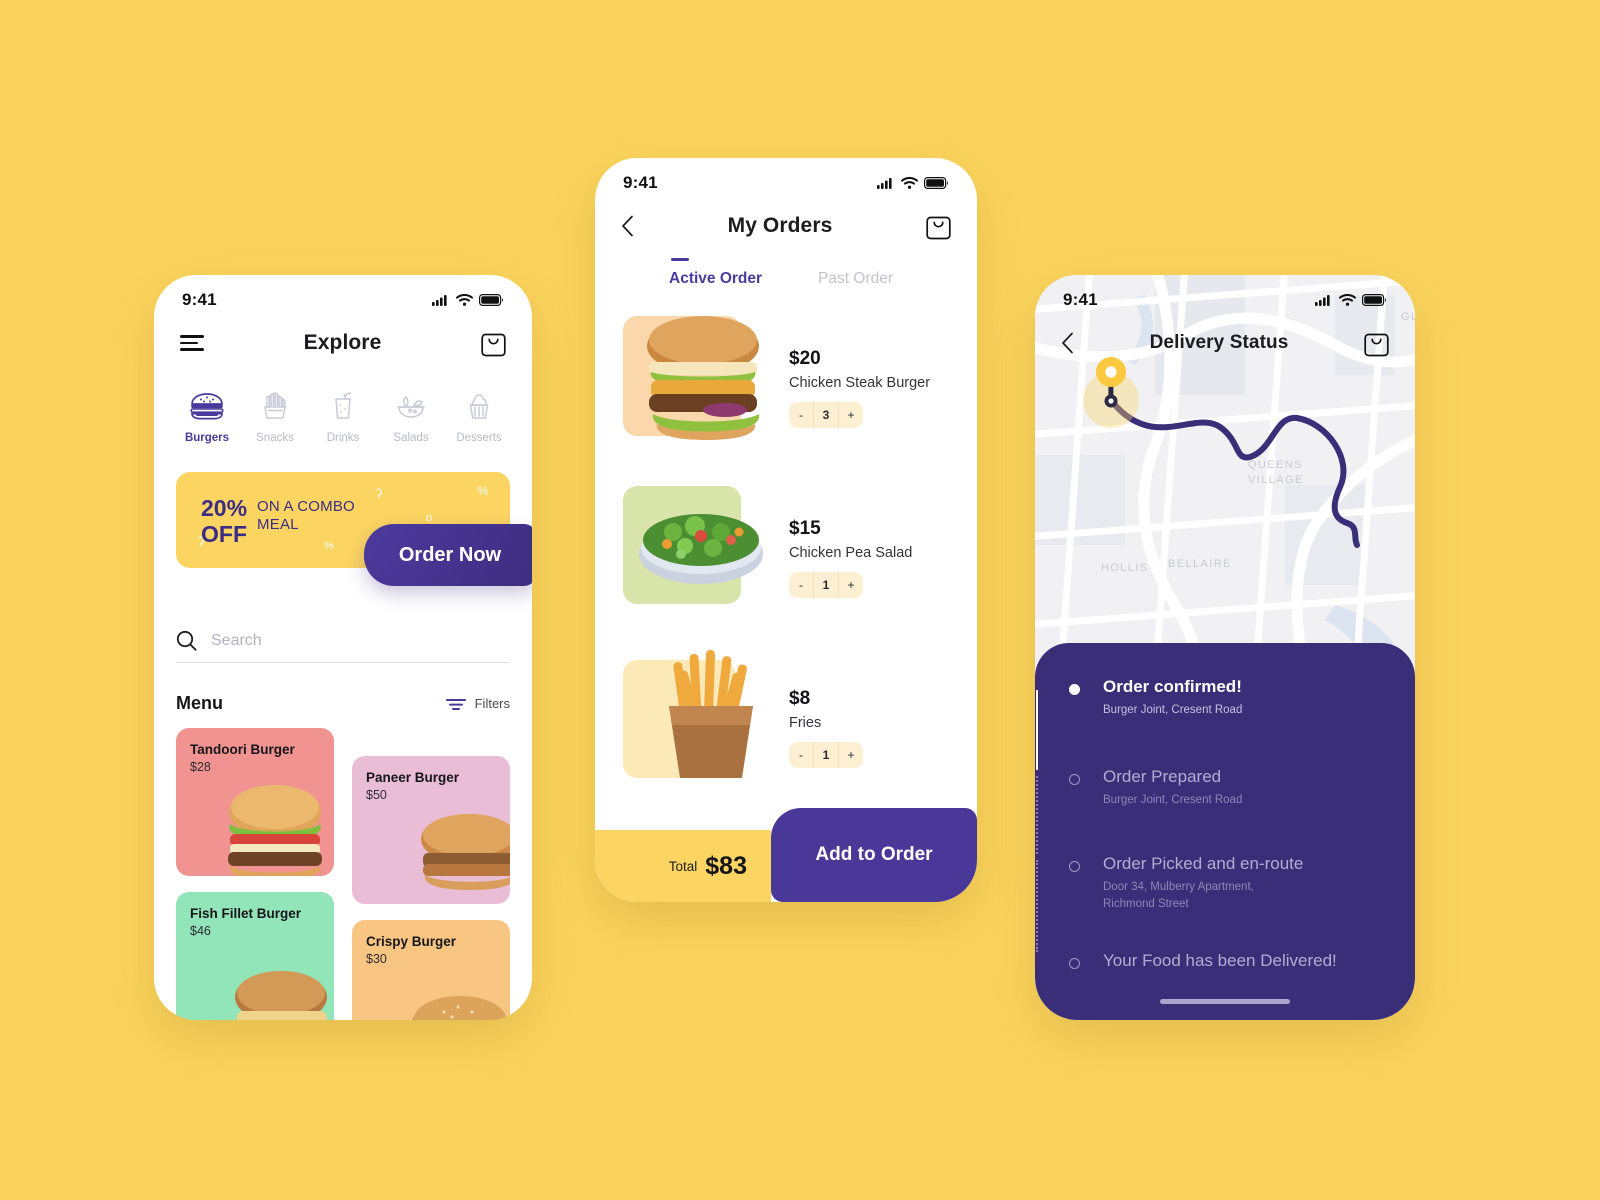 This screenshot has width=1600, height=1200. I want to click on menu-card-name: Crispy Burger, so click(411, 941).